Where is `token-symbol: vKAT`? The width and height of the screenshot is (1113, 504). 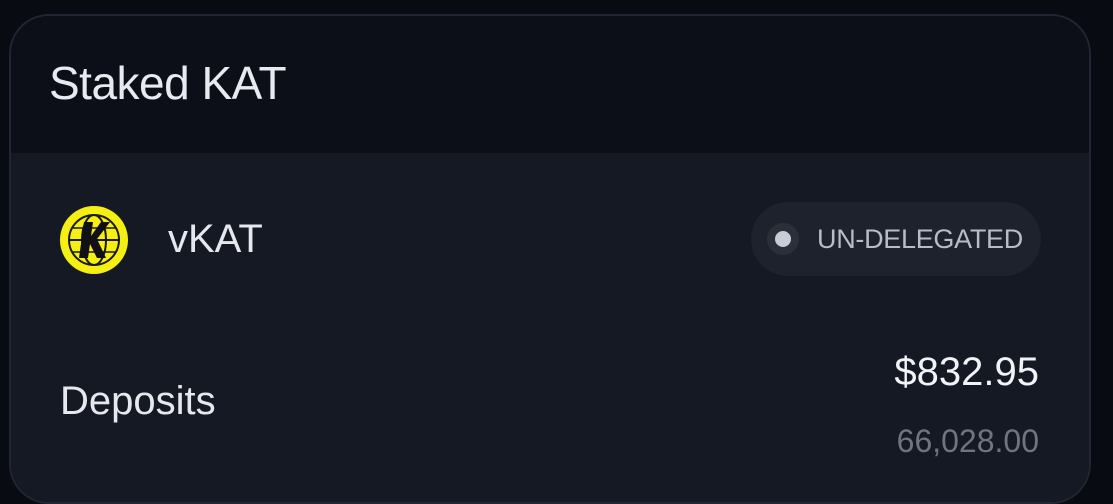
token-symbol: vKAT is located at coordinates (215, 239).